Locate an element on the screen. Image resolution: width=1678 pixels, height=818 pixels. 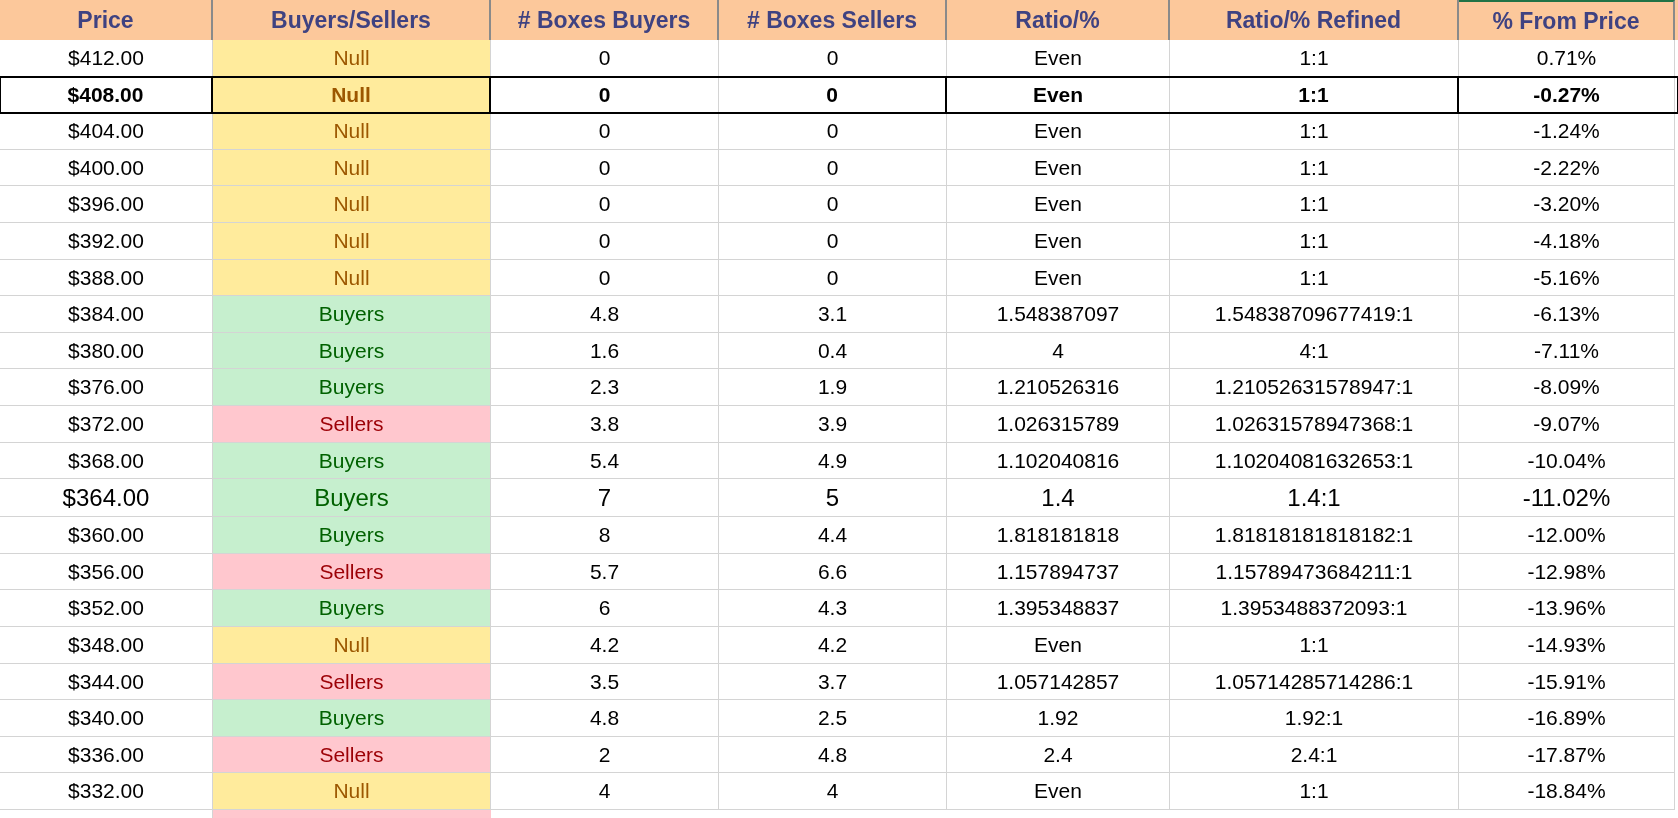
table-cell: 4.3 is located at coordinates (833, 608).